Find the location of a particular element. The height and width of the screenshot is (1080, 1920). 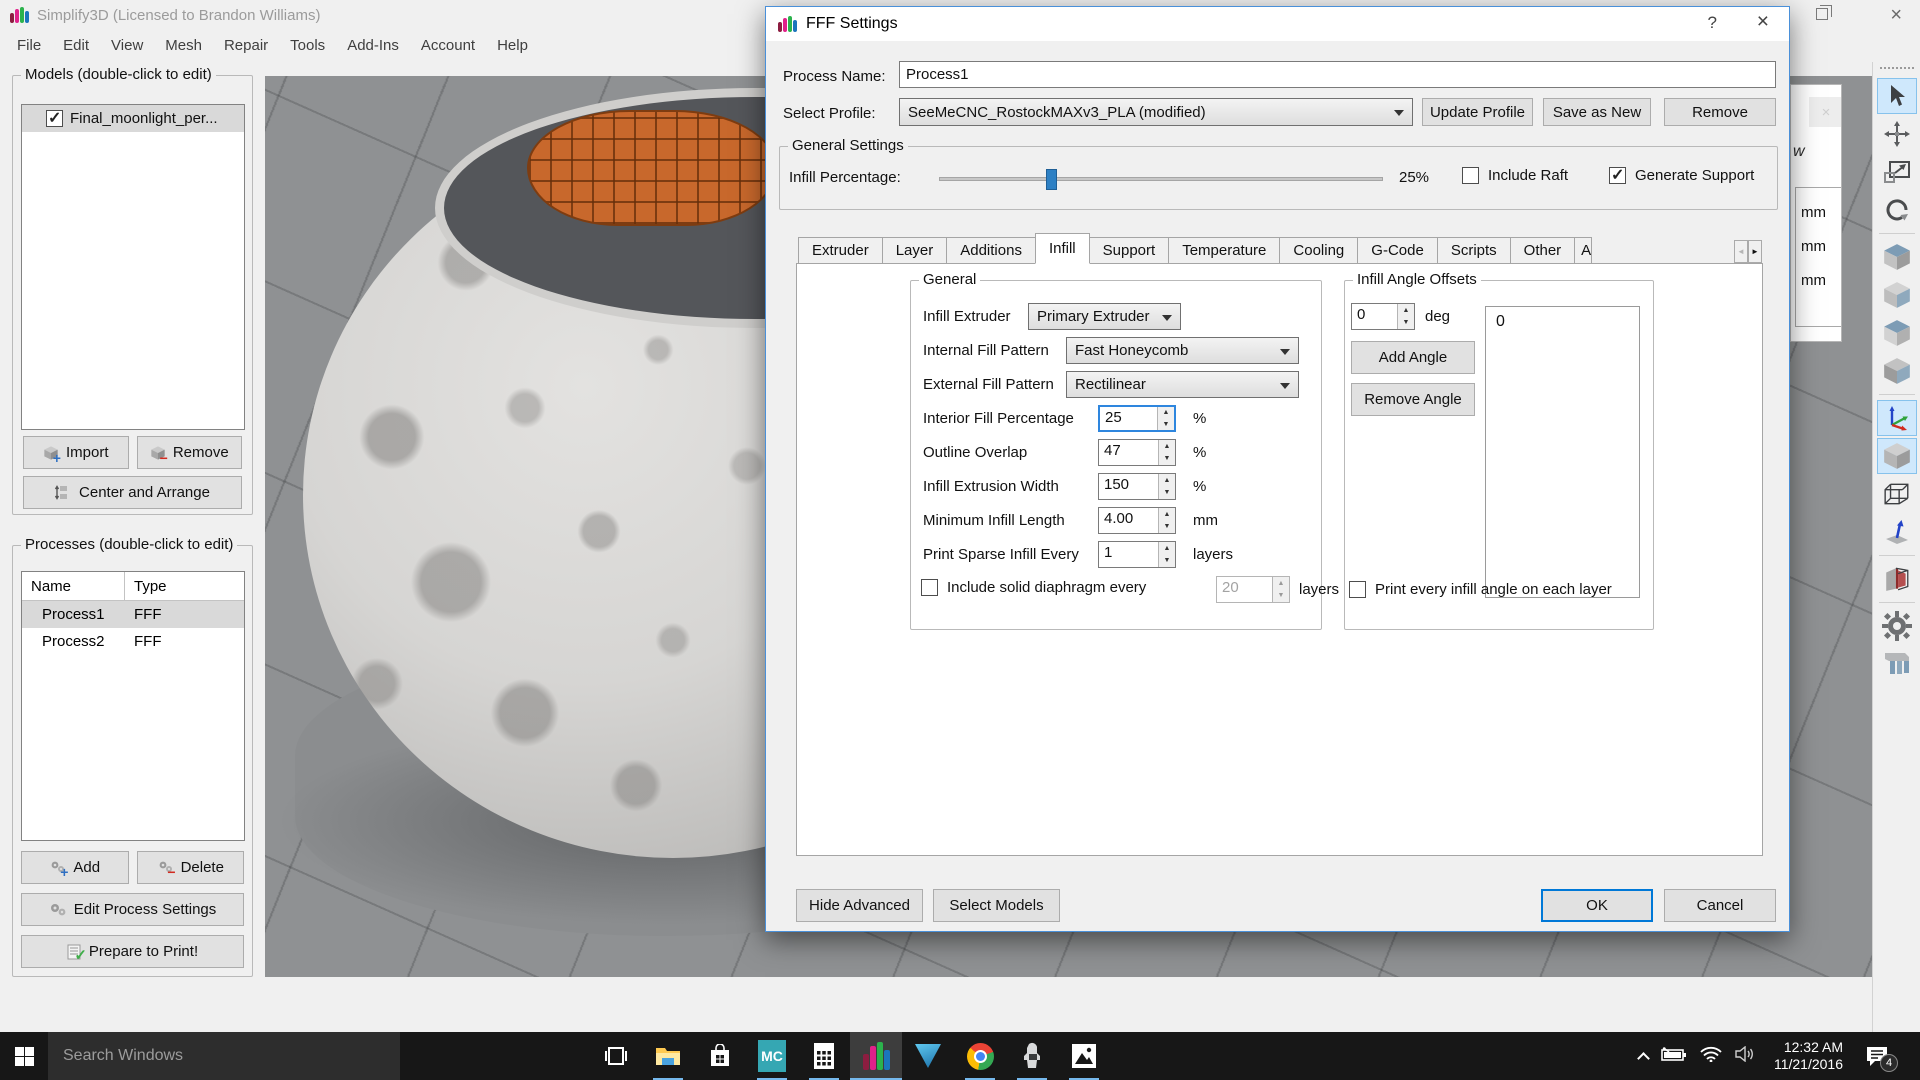

remove-button: − Remove is located at coordinates (189, 452).